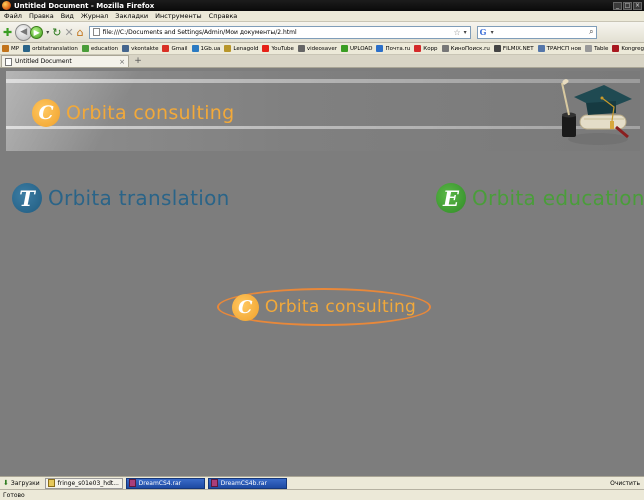  Describe the element at coordinates (139, 198) in the screenshot. I see `translation-brand-text: Orbita translation` at that location.